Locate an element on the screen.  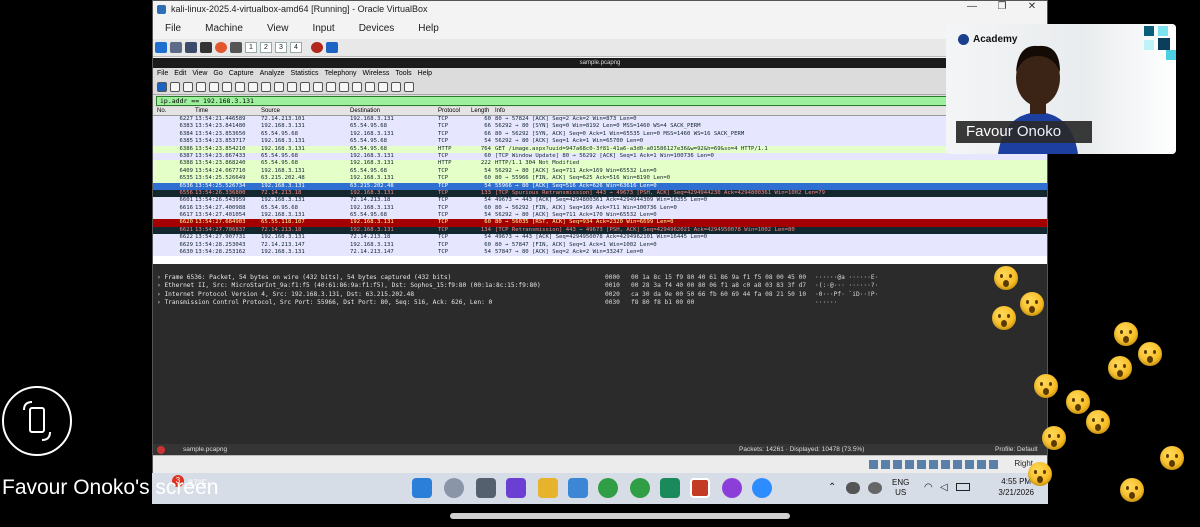
col-time: Time is located at coordinates (201, 111).